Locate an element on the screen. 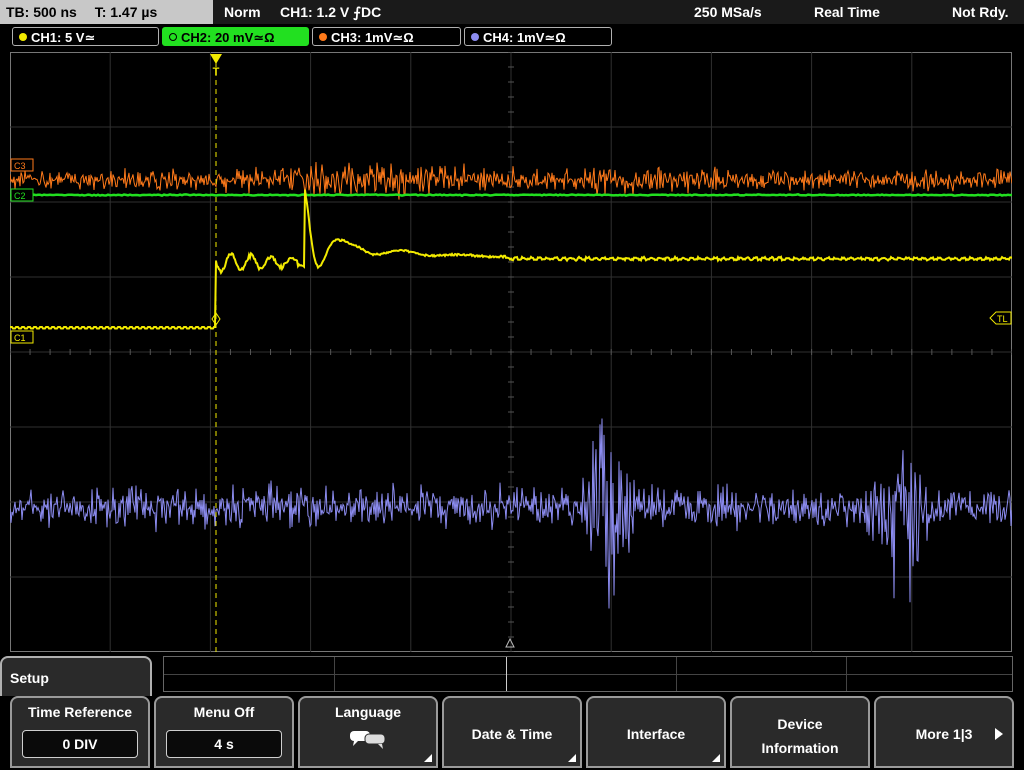 The width and height of the screenshot is (1024, 770). softkey-label-line1: Device is located at coordinates (800, 724).